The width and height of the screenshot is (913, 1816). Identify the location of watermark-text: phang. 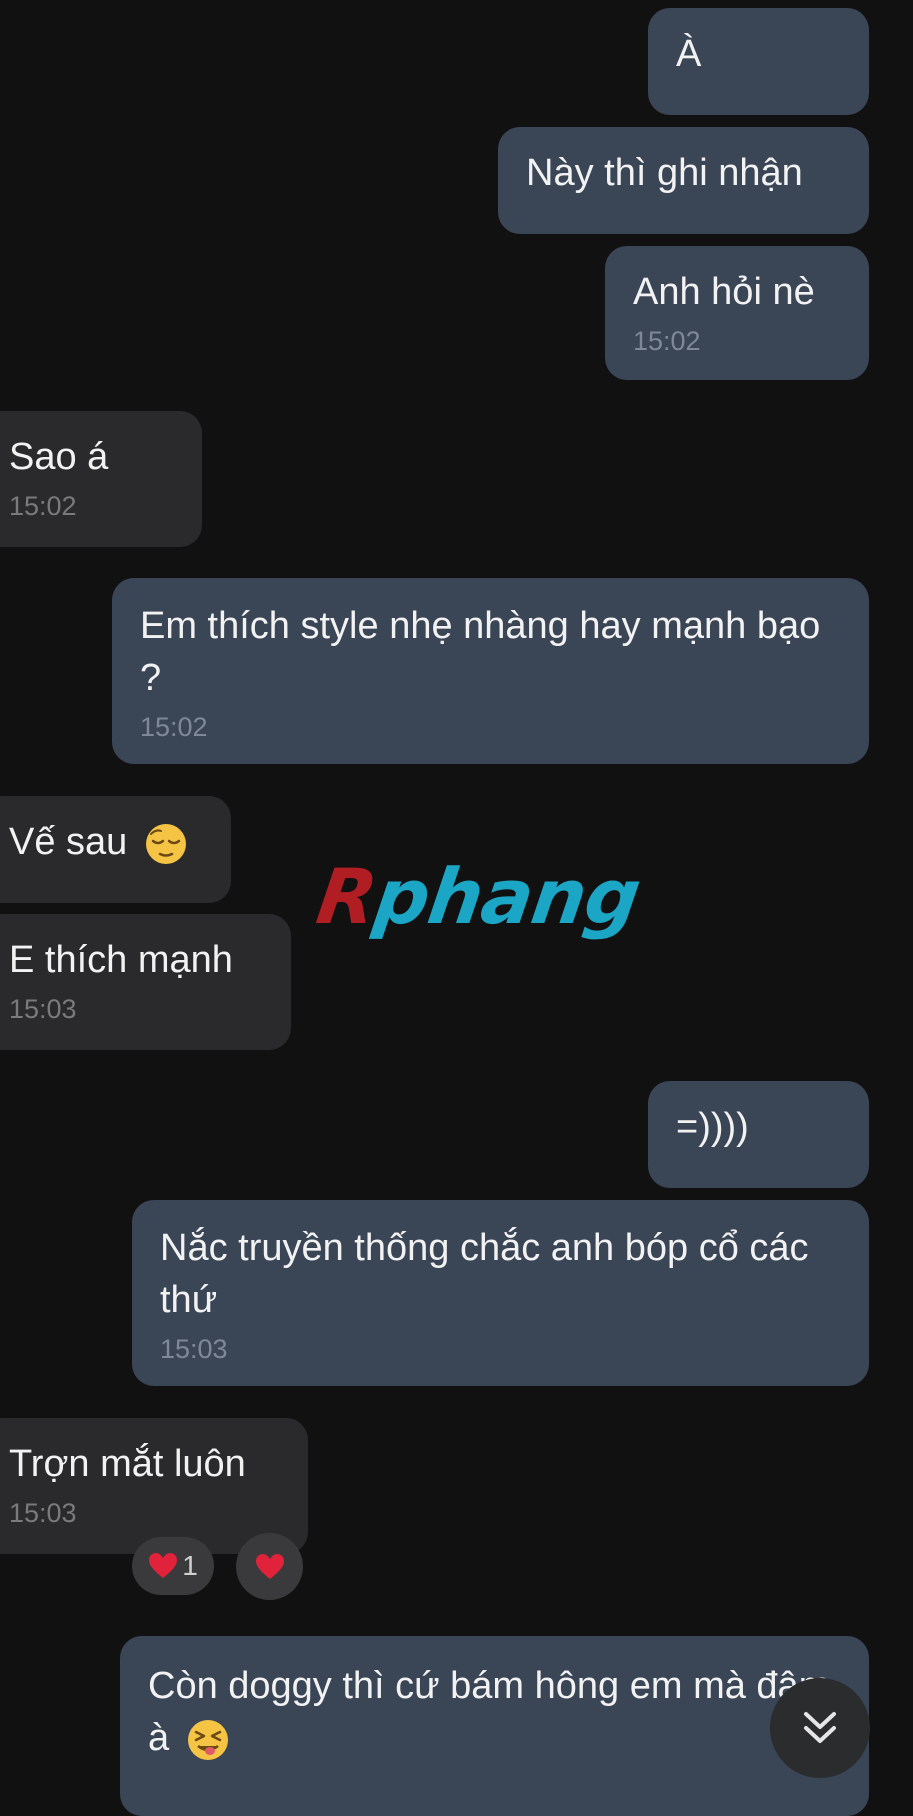
(507, 896).